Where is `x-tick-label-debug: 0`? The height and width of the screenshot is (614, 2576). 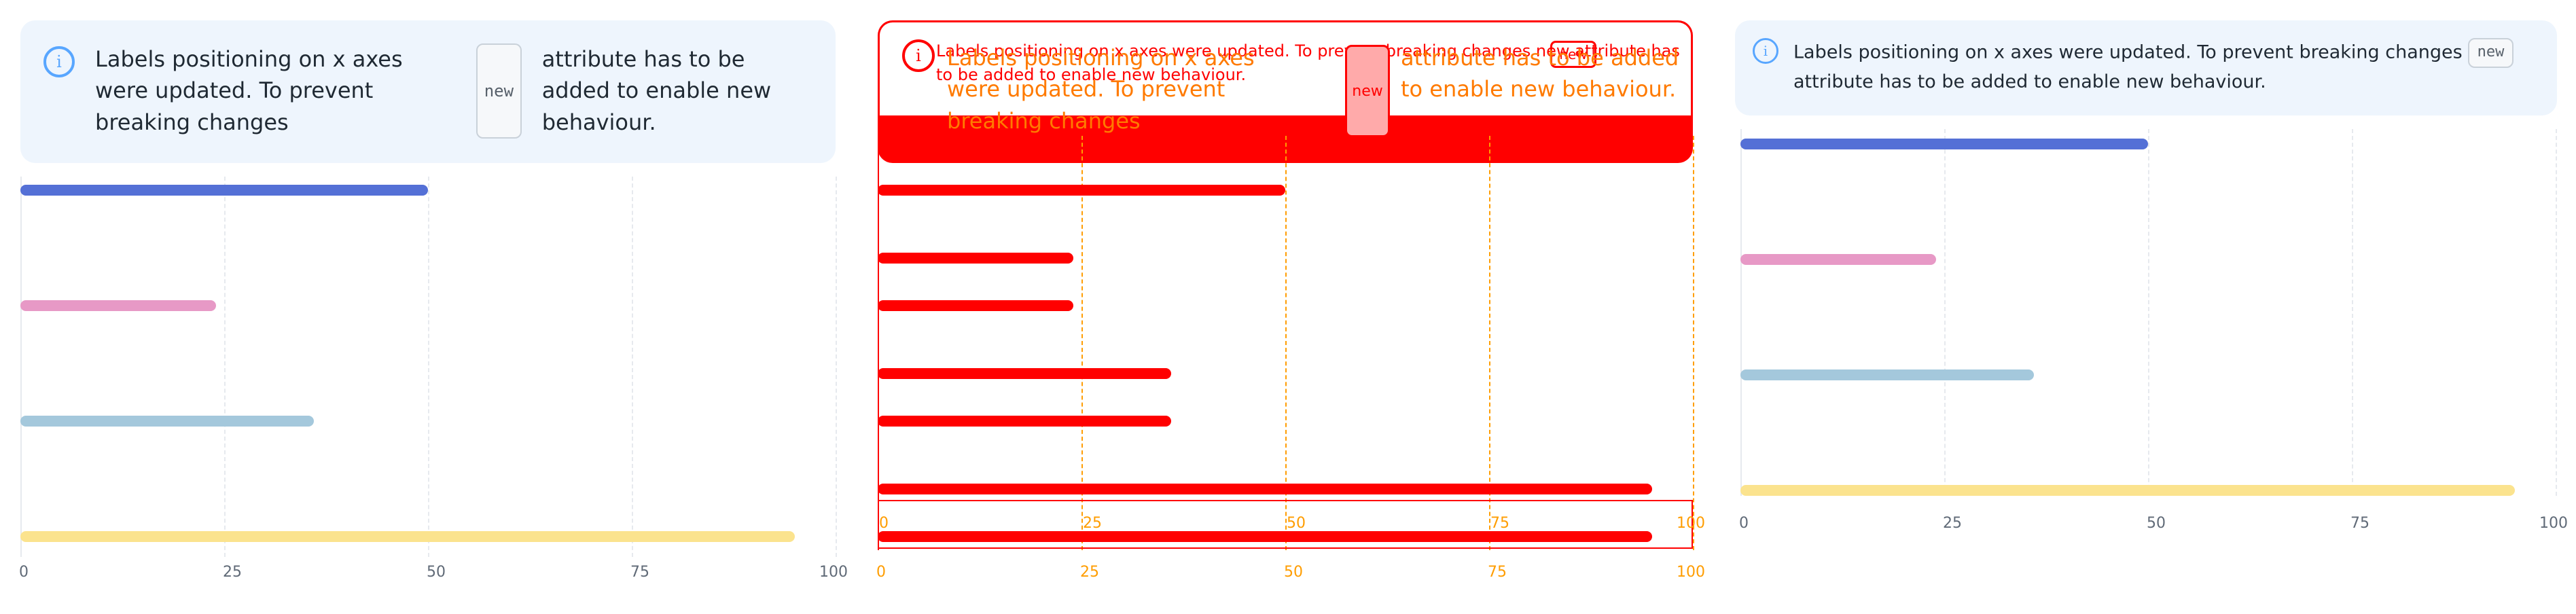
x-tick-label-debug: 0 is located at coordinates (884, 523).